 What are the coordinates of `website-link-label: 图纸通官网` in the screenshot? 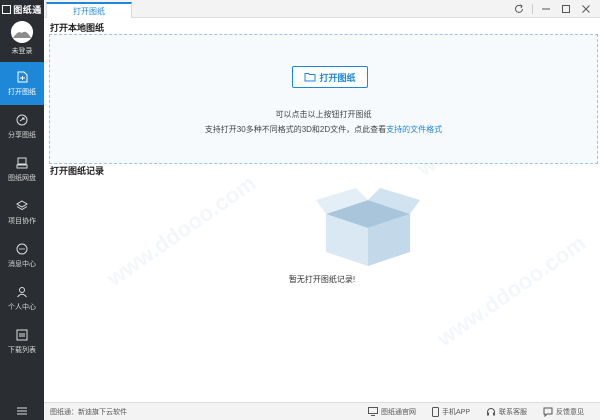 It's located at (398, 412).